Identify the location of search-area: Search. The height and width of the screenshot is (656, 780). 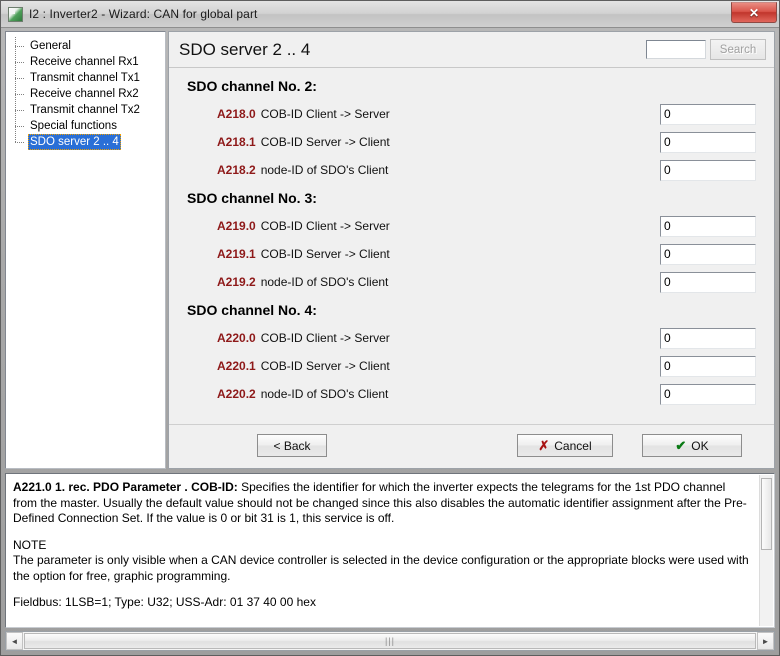
(706, 49).